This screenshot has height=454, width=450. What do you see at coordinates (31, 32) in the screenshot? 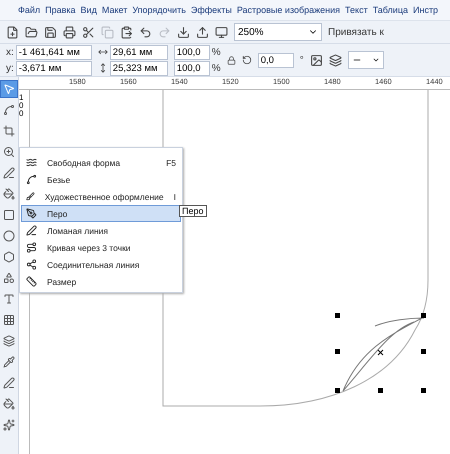
I see `folder-icon` at bounding box center [31, 32].